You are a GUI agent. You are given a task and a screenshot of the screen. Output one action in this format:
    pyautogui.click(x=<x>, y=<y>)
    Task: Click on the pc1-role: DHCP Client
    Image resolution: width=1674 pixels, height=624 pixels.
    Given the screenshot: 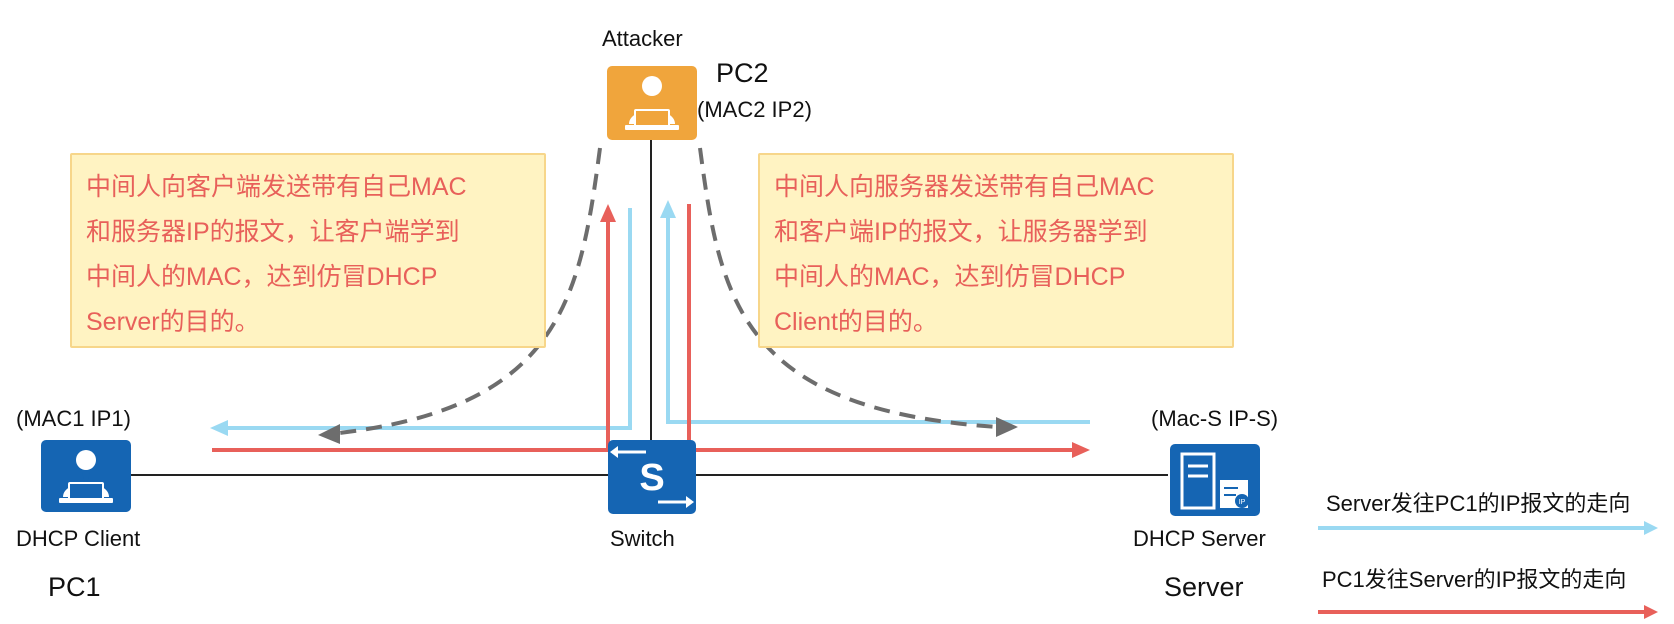 What is the action you would take?
    pyautogui.click(x=78, y=538)
    